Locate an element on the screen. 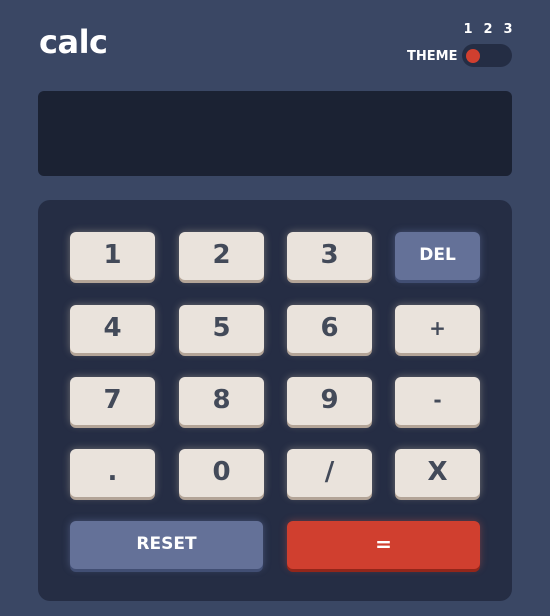 Image resolution: width=550 pixels, height=616 pixels. theme-number-2: 2 is located at coordinates (488, 30).